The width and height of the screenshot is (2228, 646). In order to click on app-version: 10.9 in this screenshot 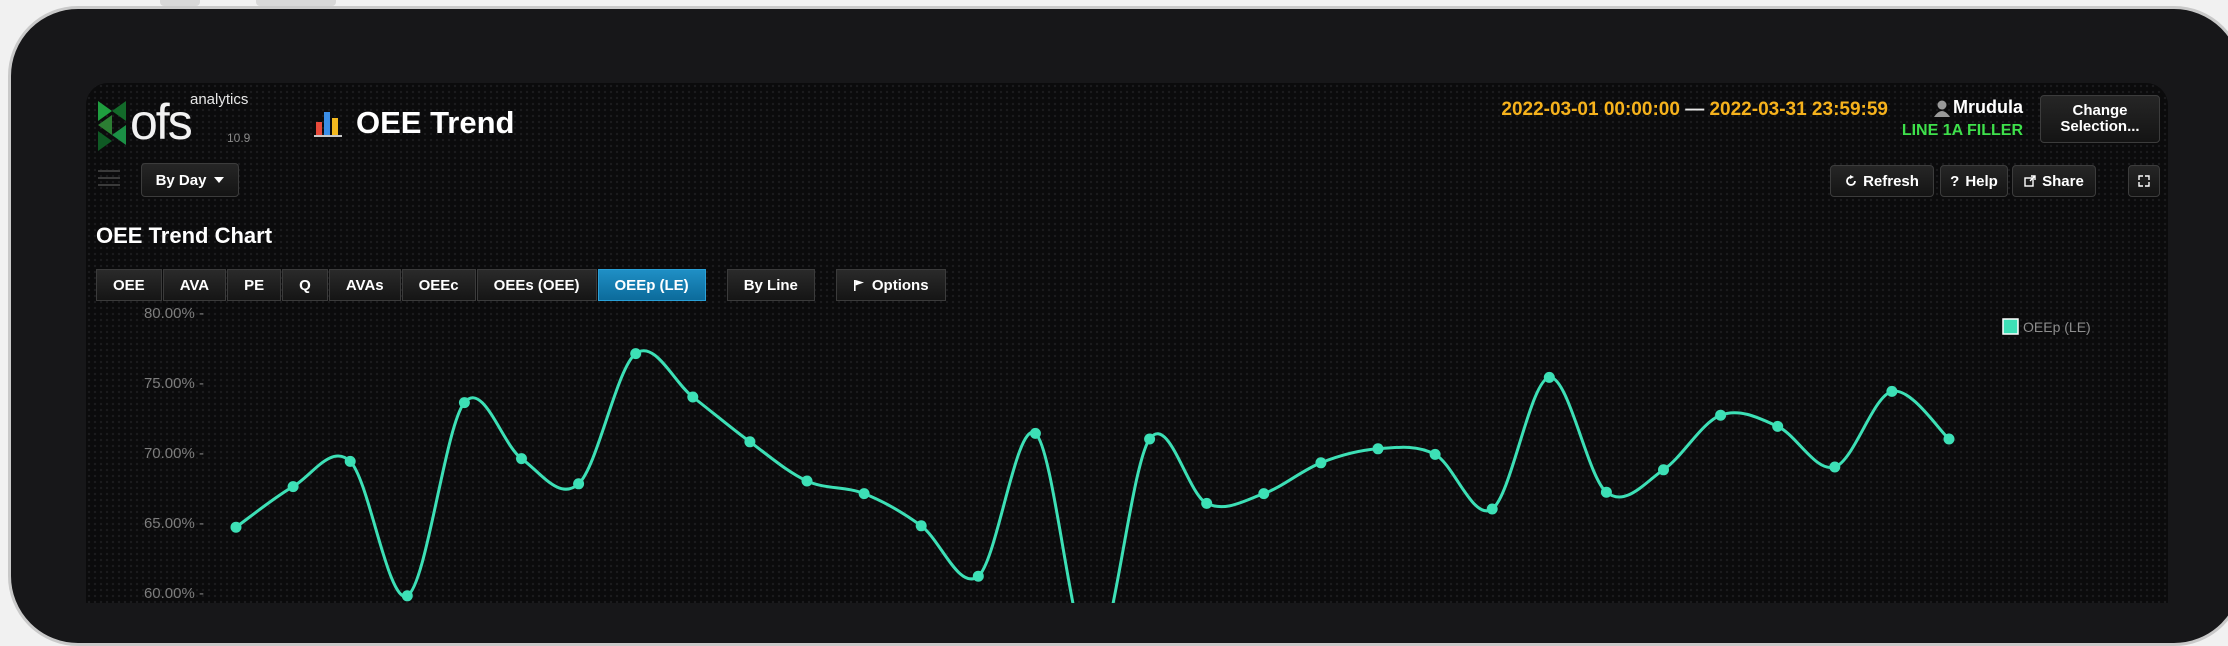, I will do `click(239, 138)`.